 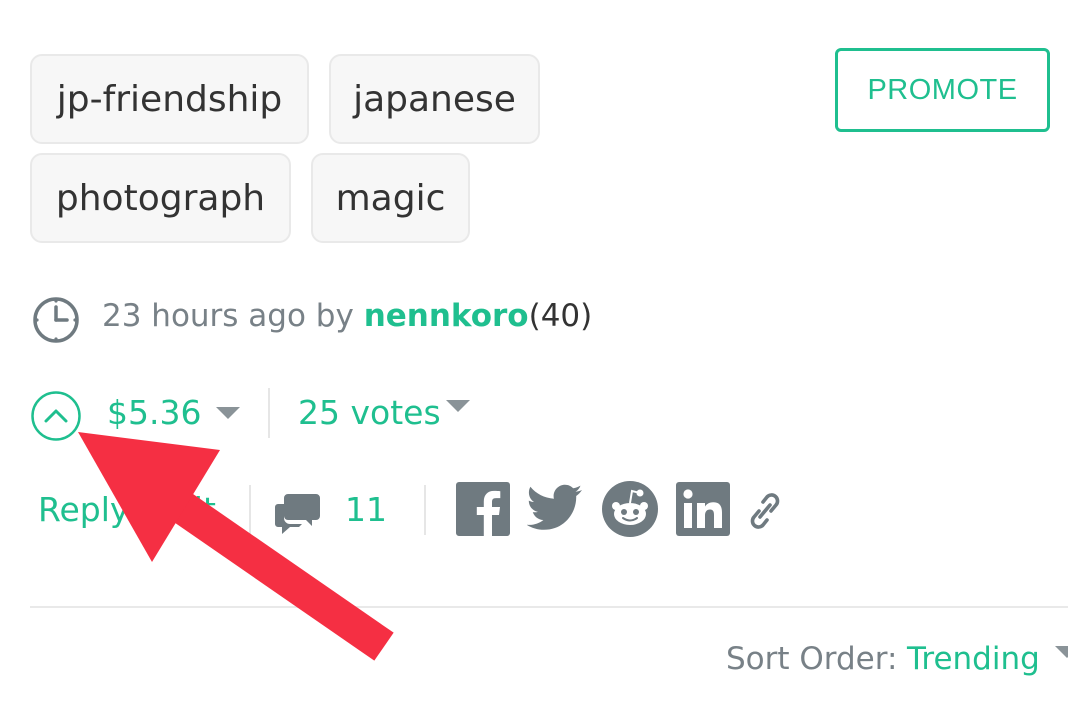 I want to click on comments-icon, so click(x=298, y=512).